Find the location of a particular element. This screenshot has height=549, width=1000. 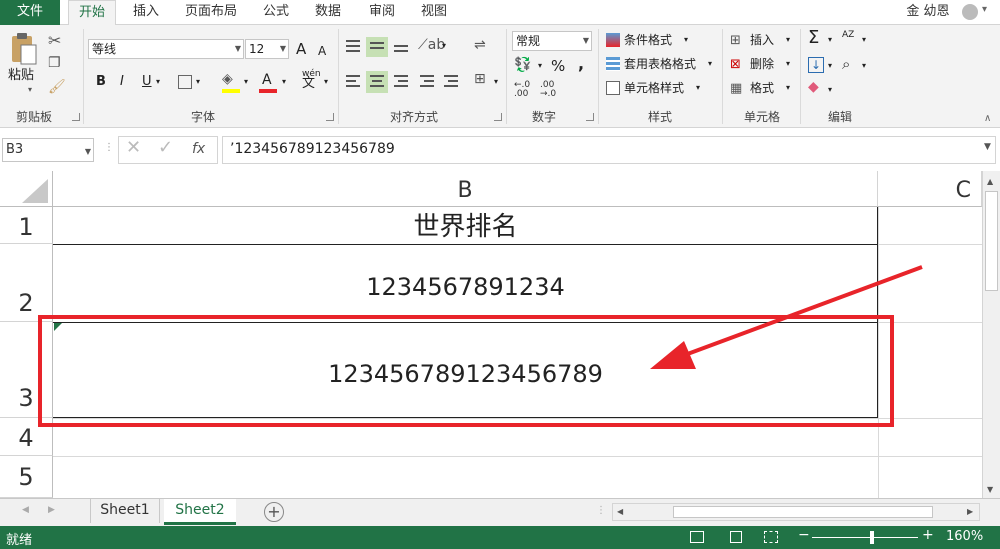

vertical-align-icons is located at coordinates (378, 47).